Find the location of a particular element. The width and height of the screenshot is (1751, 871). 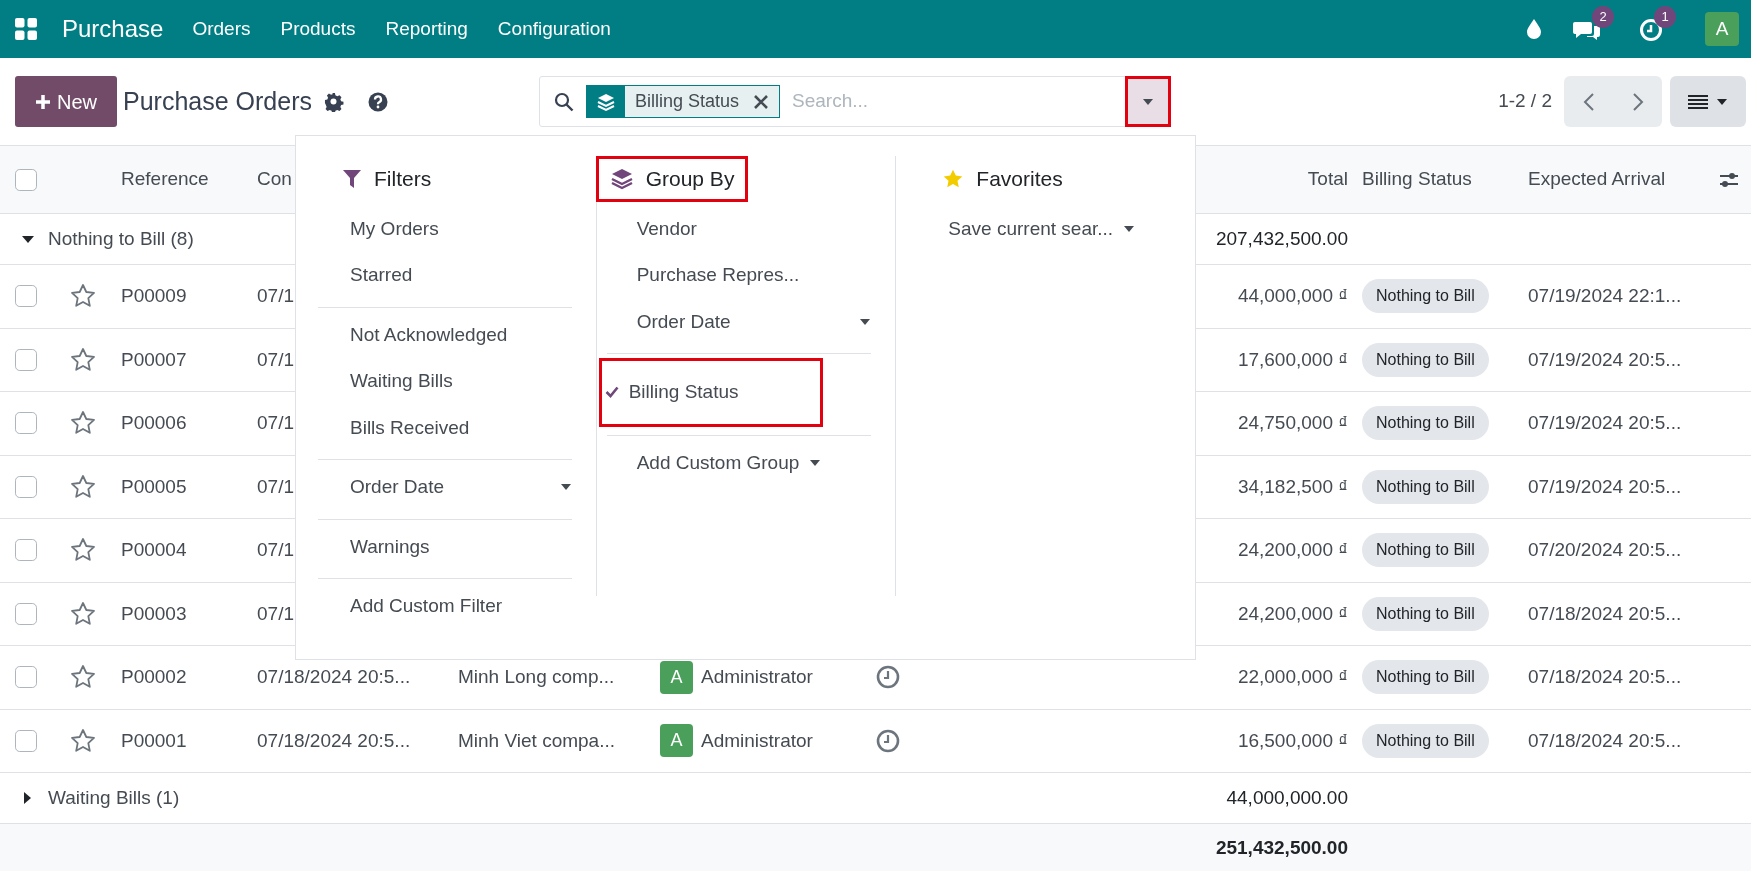

caret-right-icon is located at coordinates (27, 798).